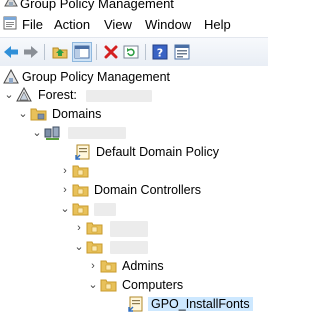  I want to click on gpm-app-icon, so click(11, 5).